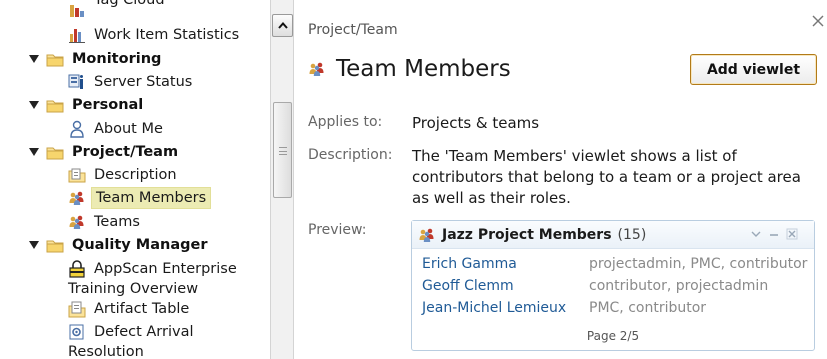 The width and height of the screenshot is (827, 359). I want to click on tree-group-label: Project/Team, so click(125, 152).